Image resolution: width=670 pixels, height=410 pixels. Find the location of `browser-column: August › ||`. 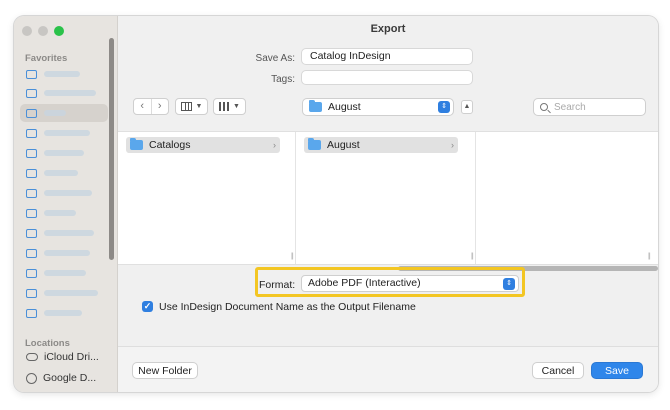

browser-column: August › || is located at coordinates (386, 198).